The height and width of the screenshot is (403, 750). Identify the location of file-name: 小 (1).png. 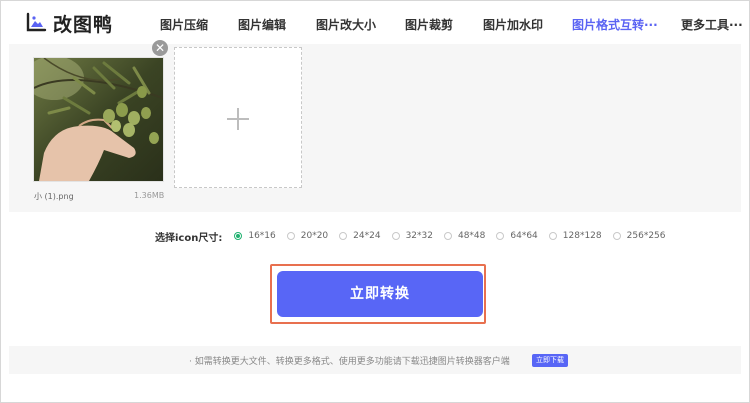
(54, 196).